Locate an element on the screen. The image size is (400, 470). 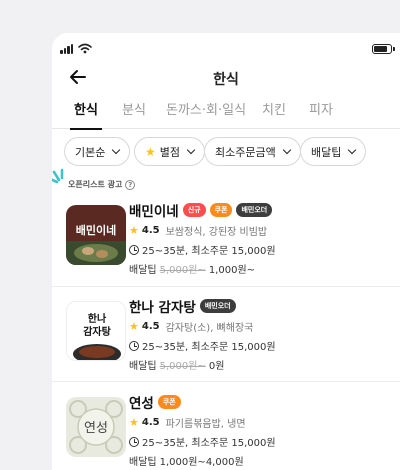
thumb-text-line2: 감자탕 is located at coordinates (97, 331).